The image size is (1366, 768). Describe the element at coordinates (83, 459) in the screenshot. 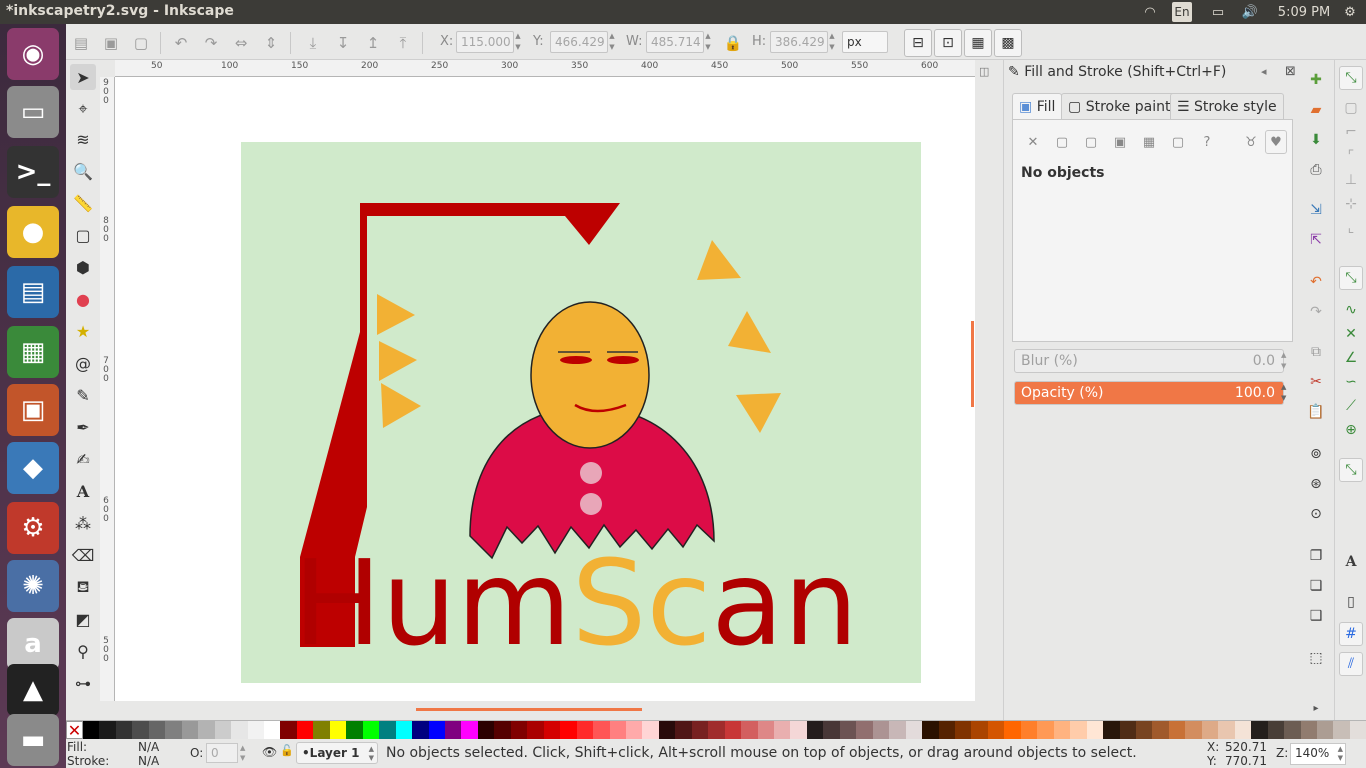

I see `calligraphy-tool-icon: ✍` at that location.